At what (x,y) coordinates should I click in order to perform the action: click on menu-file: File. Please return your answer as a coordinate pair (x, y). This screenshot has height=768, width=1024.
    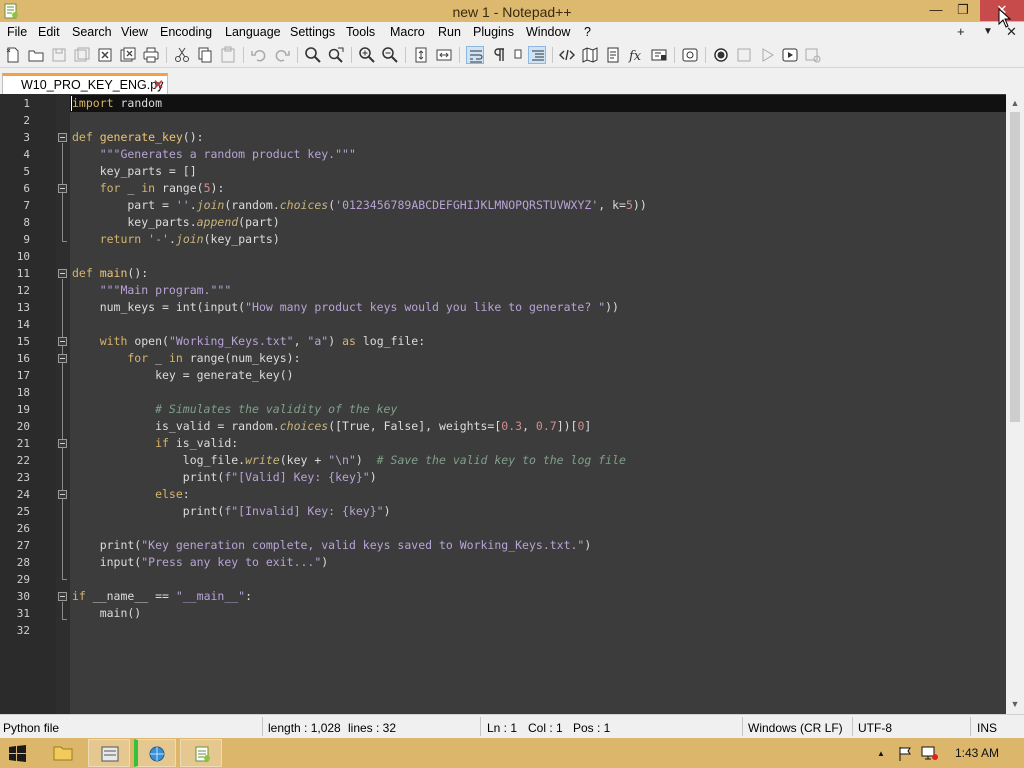
    Looking at the image, I should click on (17, 32).